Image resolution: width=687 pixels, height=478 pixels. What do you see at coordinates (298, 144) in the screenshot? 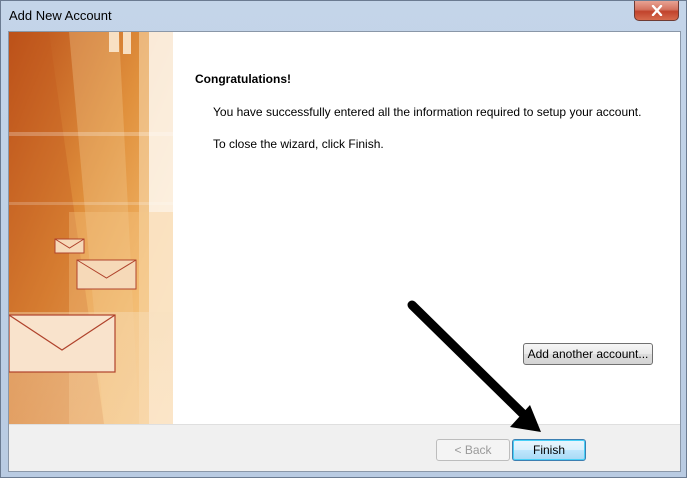
I see `close-instruction-text: To close the wizard, click Finish.` at bounding box center [298, 144].